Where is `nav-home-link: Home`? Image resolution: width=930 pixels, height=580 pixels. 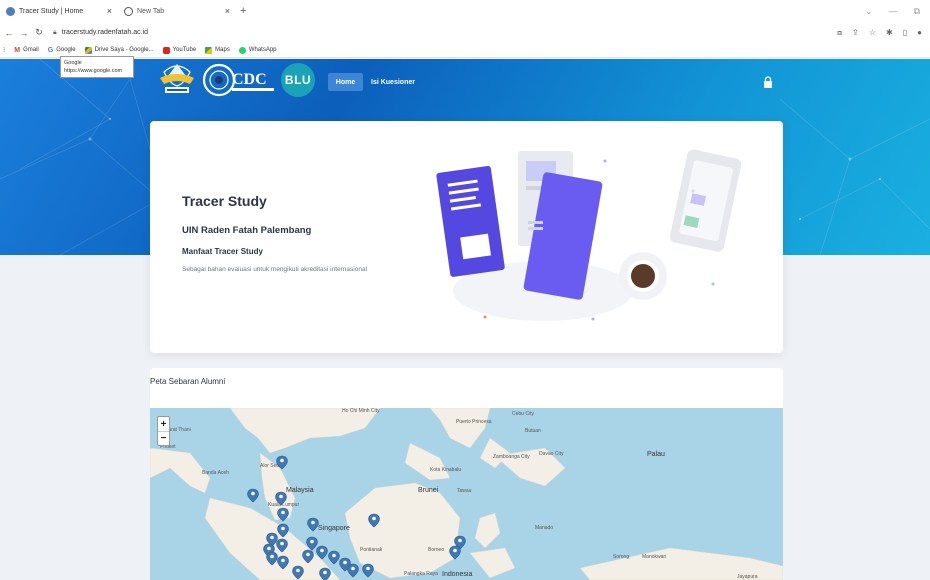
nav-home-link: Home is located at coordinates (345, 82).